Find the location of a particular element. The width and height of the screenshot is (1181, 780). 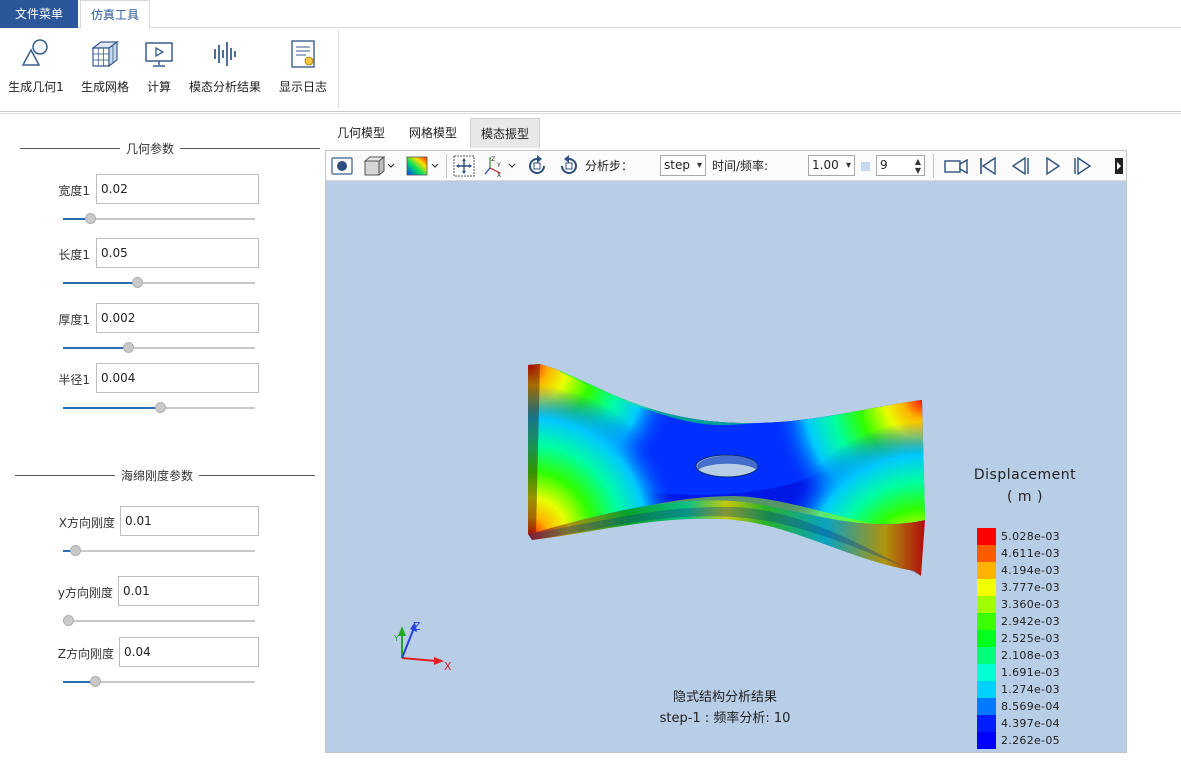

legend-label: 4.611e-03 is located at coordinates (1030, 553).